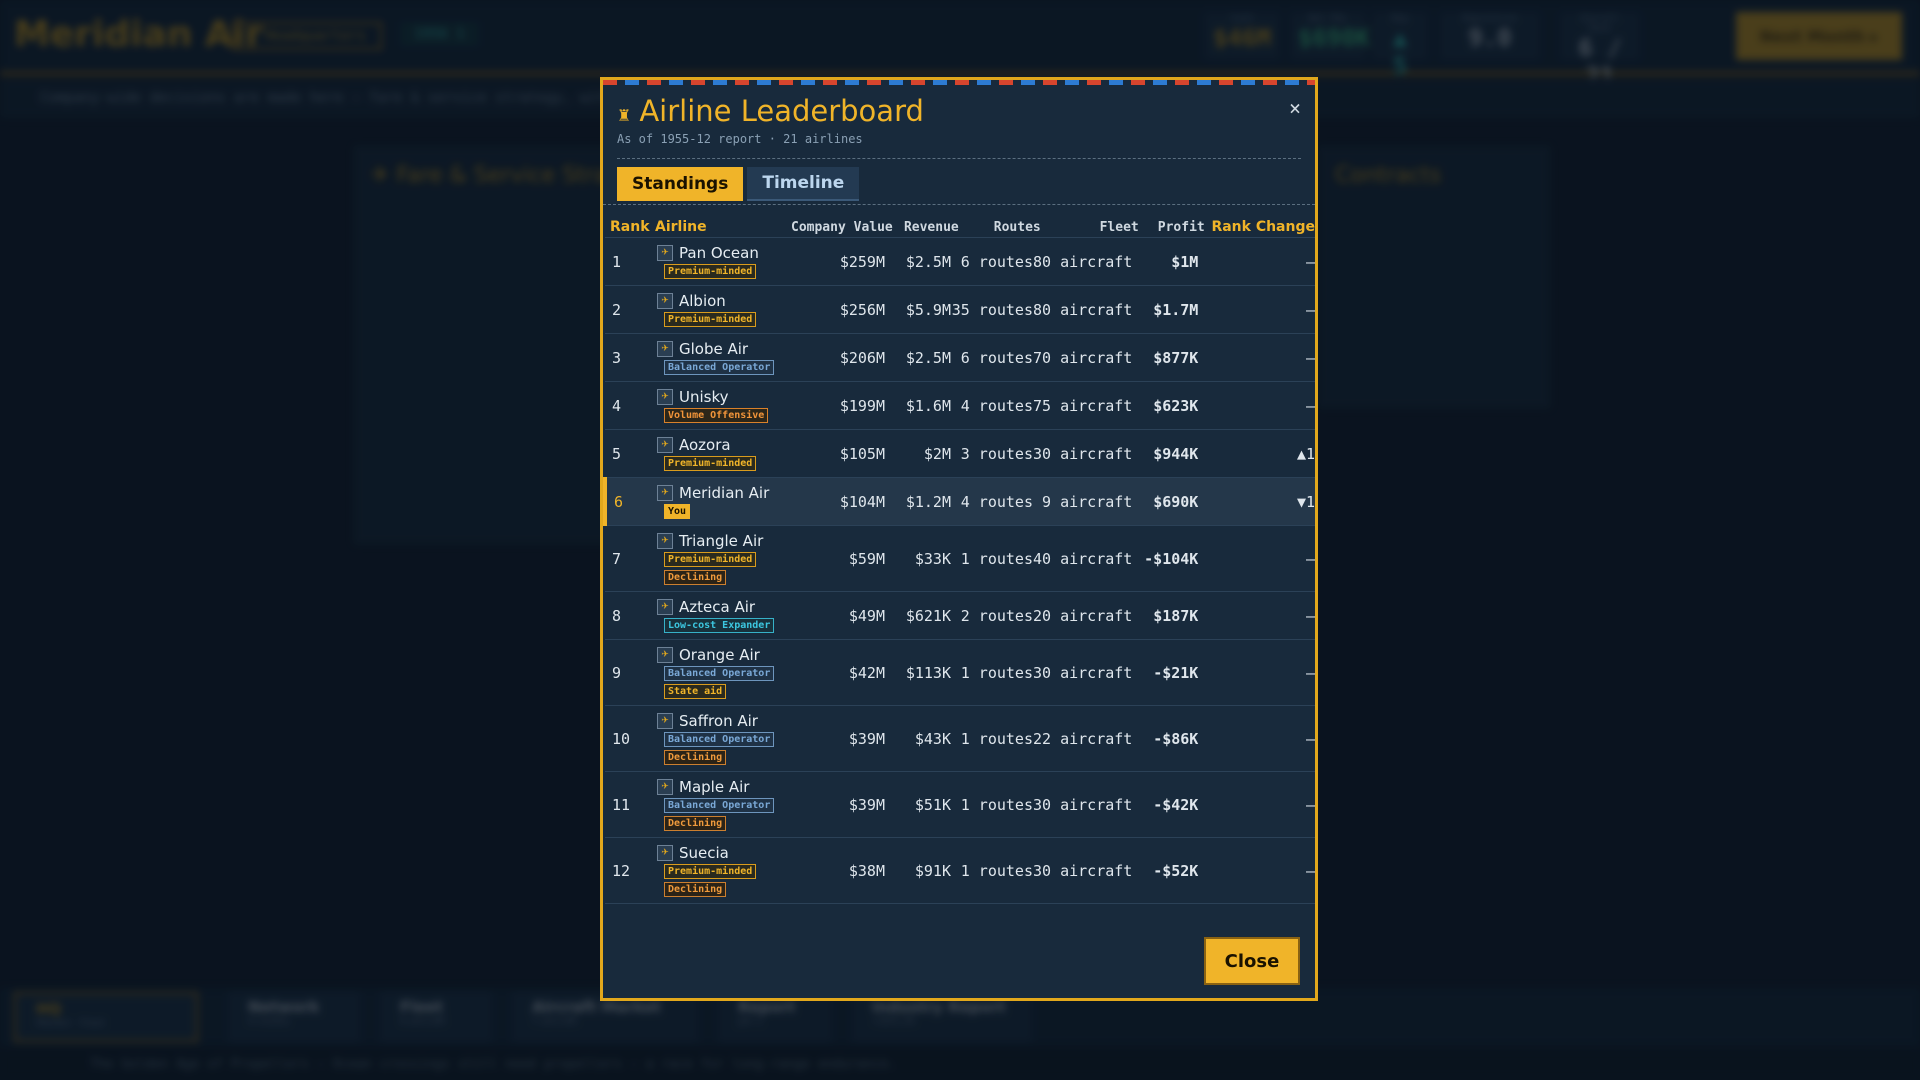  What do you see at coordinates (1165, 357) in the screenshot?
I see `profit-cell: $877K` at bounding box center [1165, 357].